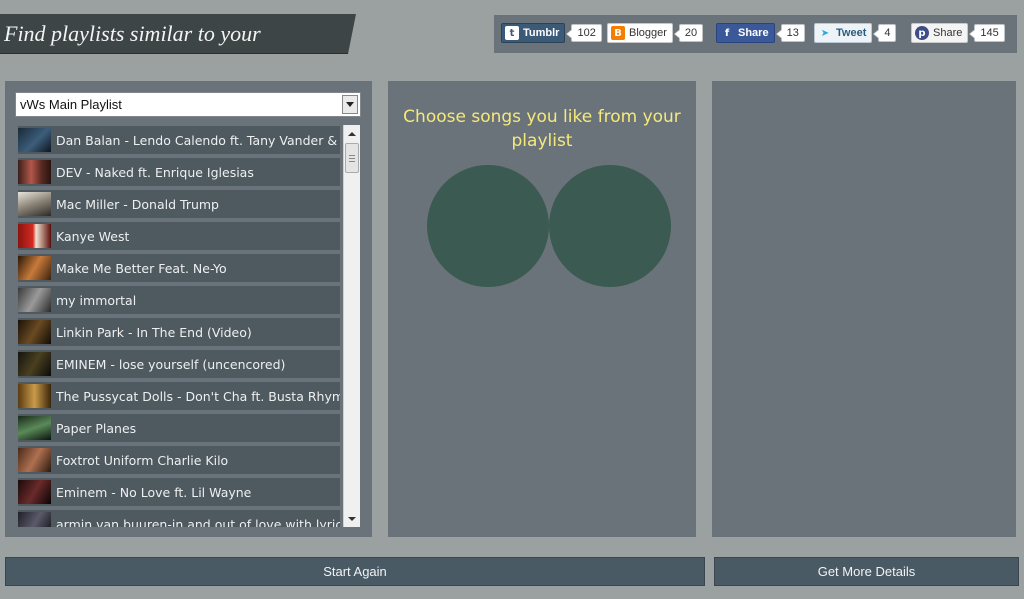 This screenshot has height=599, width=1024. Describe the element at coordinates (648, 33) in the screenshot. I see `blogger-label: Blogger` at that location.